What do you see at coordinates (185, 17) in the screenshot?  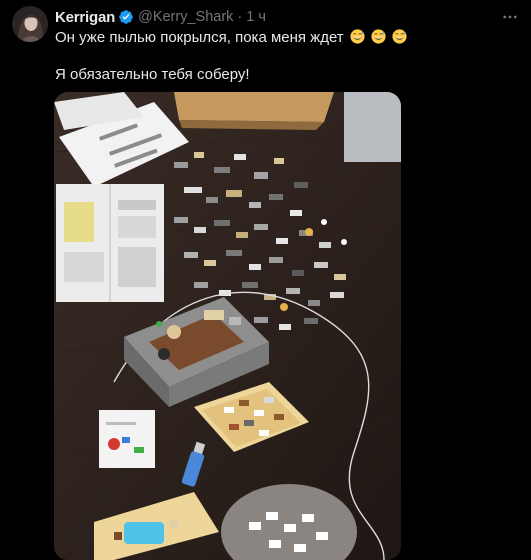 I see `author-handle: @Kerry_Shark` at bounding box center [185, 17].